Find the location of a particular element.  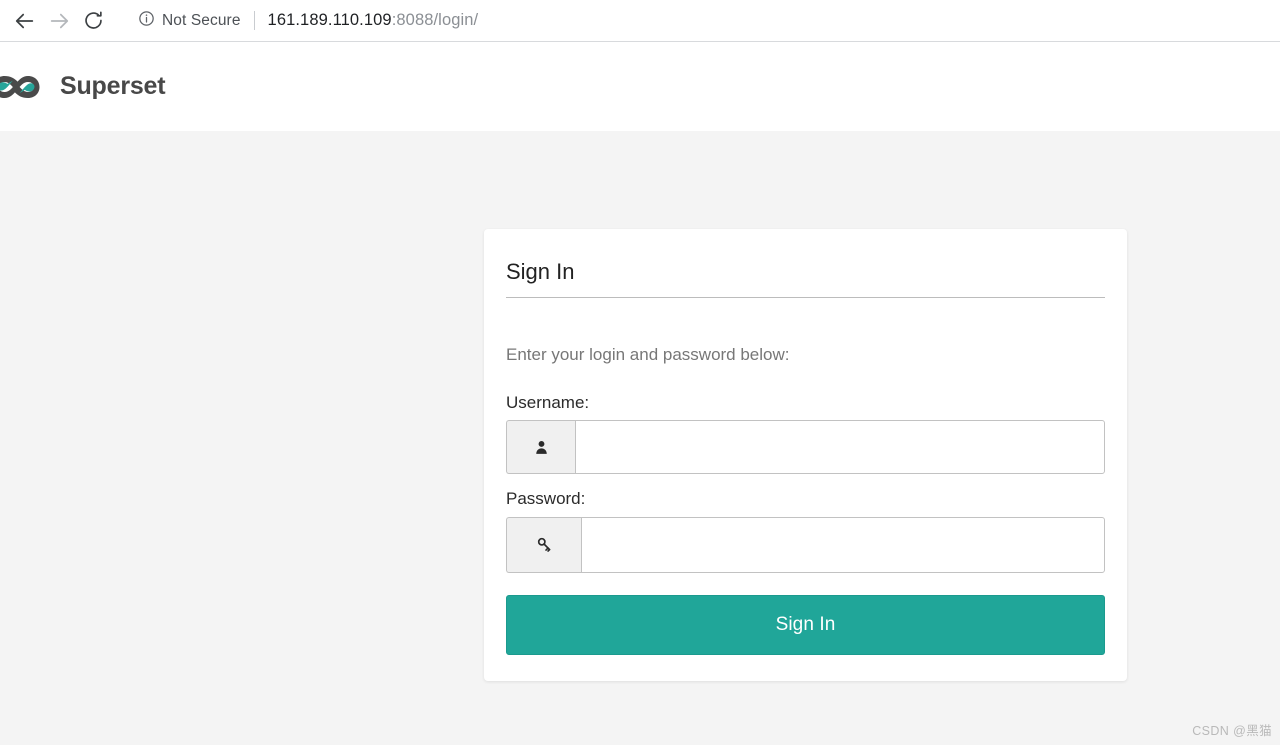

reload-button is located at coordinates (93, 21).